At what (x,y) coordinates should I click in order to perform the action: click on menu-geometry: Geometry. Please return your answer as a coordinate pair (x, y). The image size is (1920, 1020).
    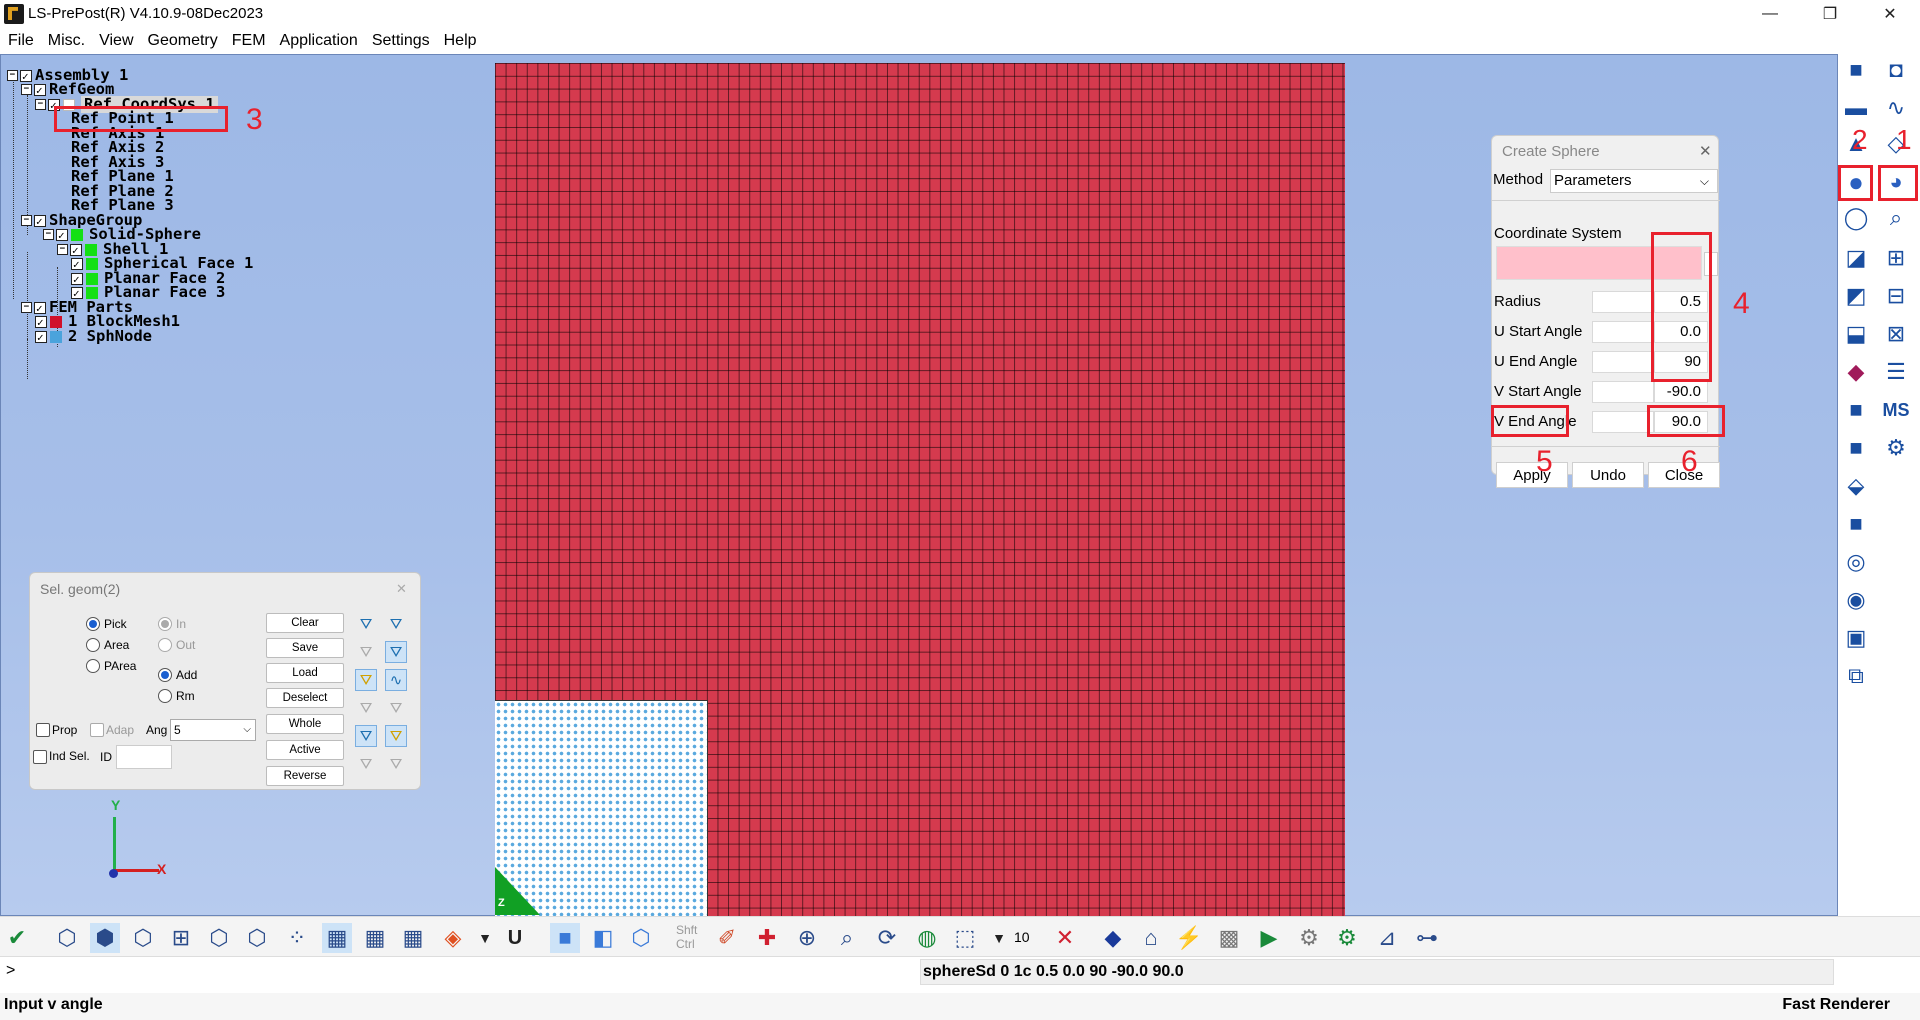
    Looking at the image, I should click on (183, 41).